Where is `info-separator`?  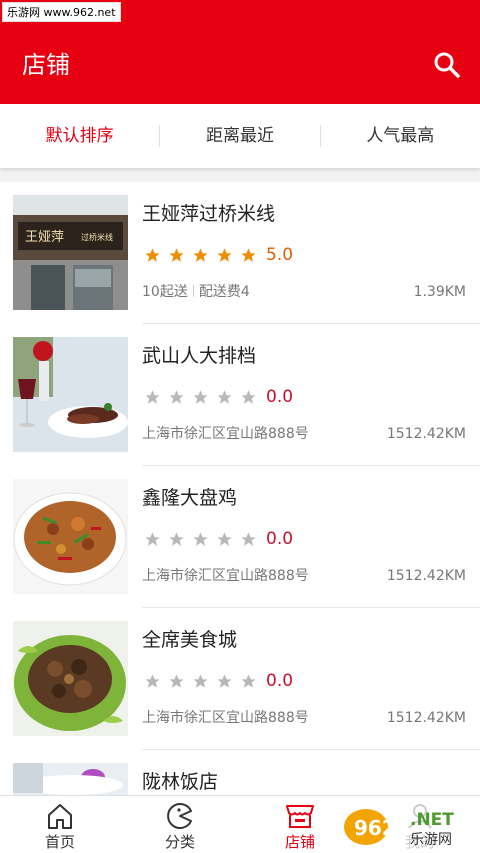
info-separator is located at coordinates (193, 291).